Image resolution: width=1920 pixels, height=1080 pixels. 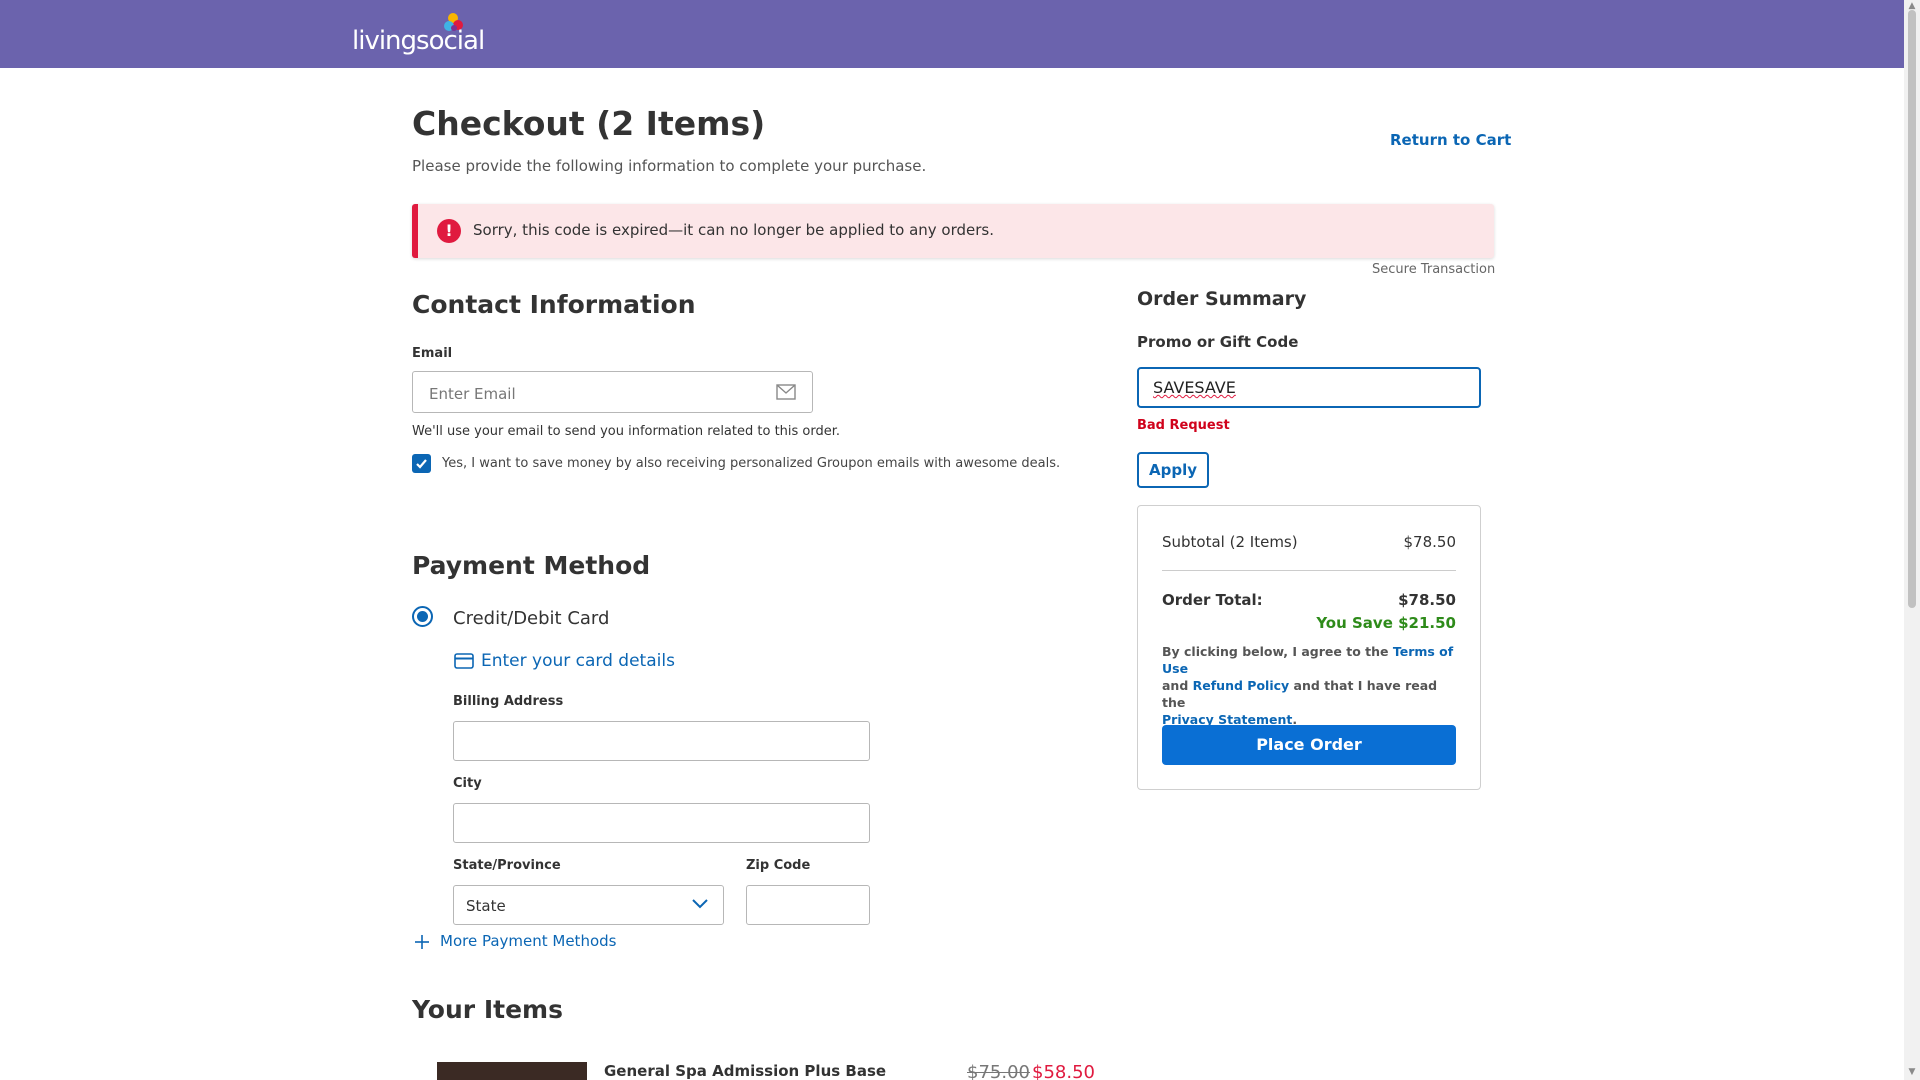 What do you see at coordinates (661, 741) in the screenshot?
I see `billing-address-field` at bounding box center [661, 741].